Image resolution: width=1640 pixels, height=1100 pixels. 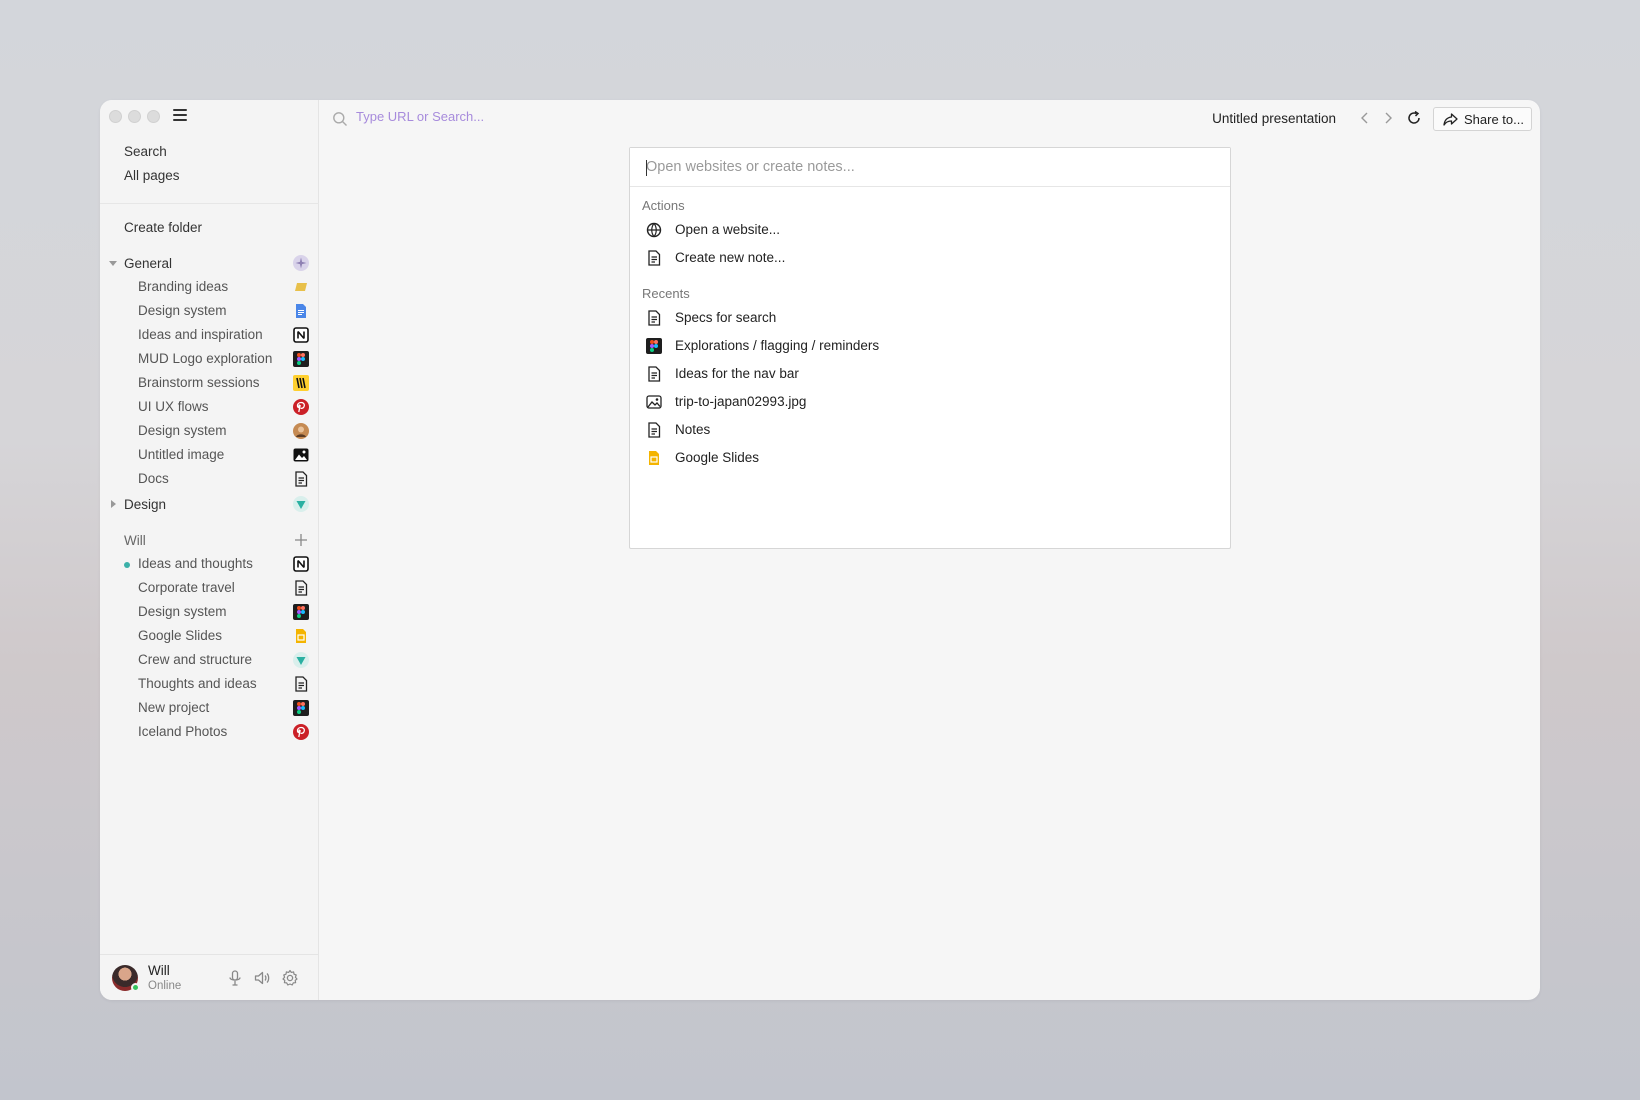 What do you see at coordinates (930, 402) in the screenshot?
I see `recent-item: trip-to-japan02993.jpg` at bounding box center [930, 402].